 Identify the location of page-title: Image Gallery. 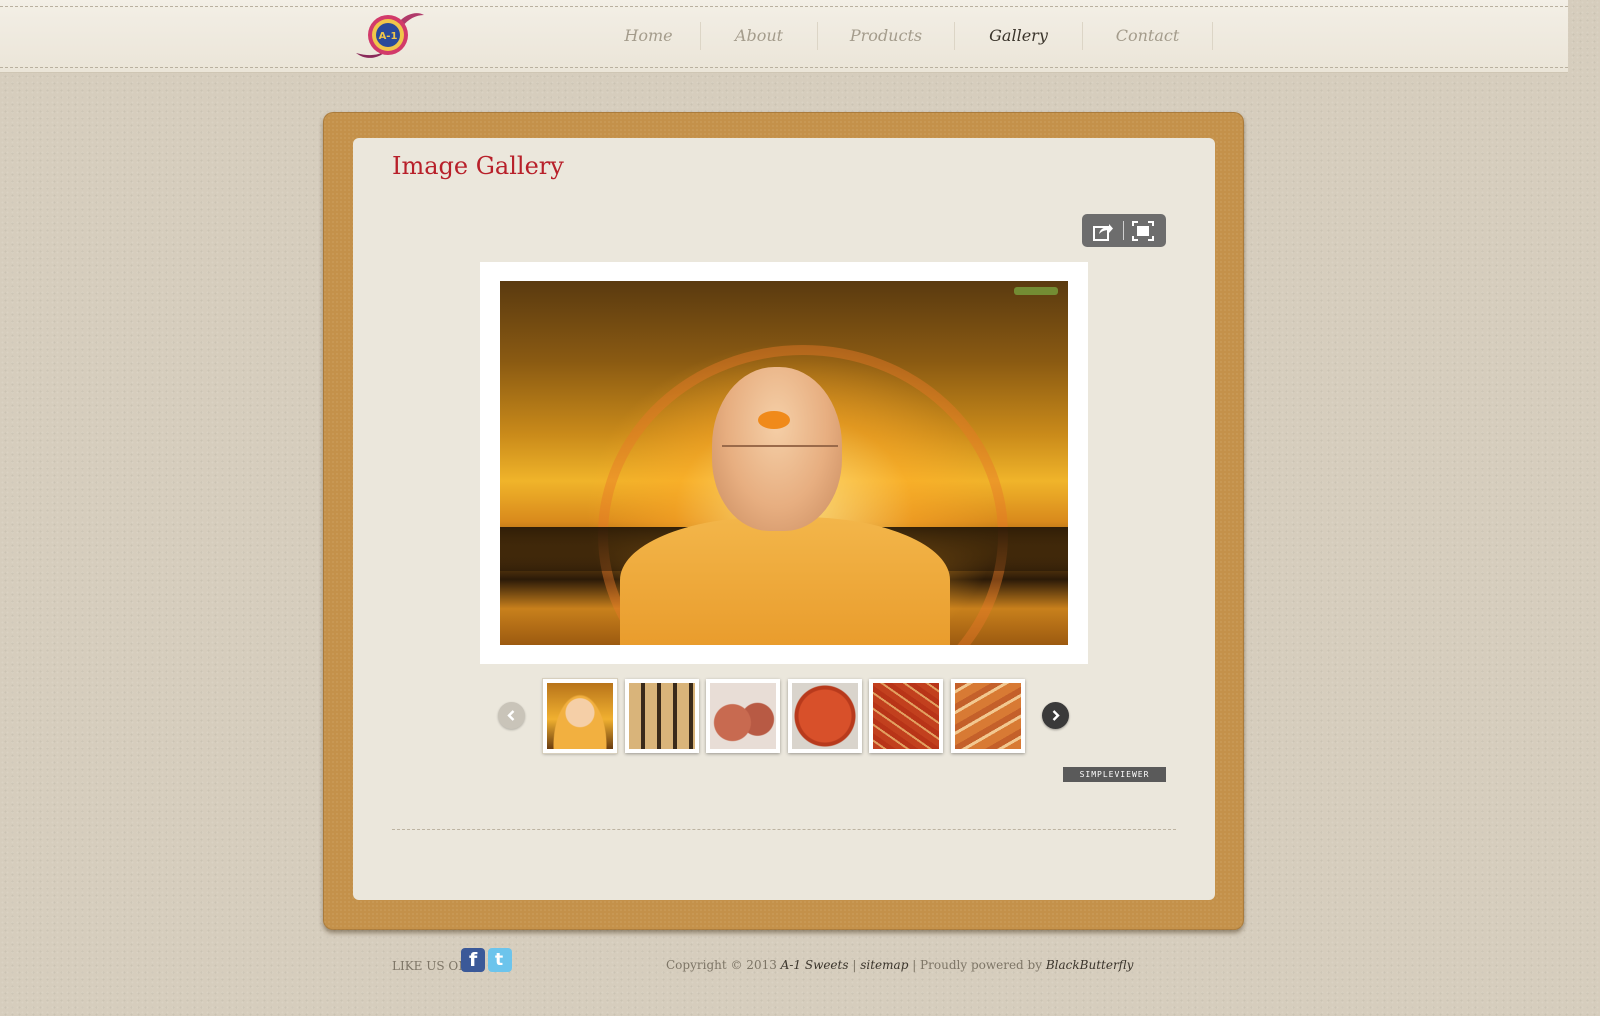
(478, 166).